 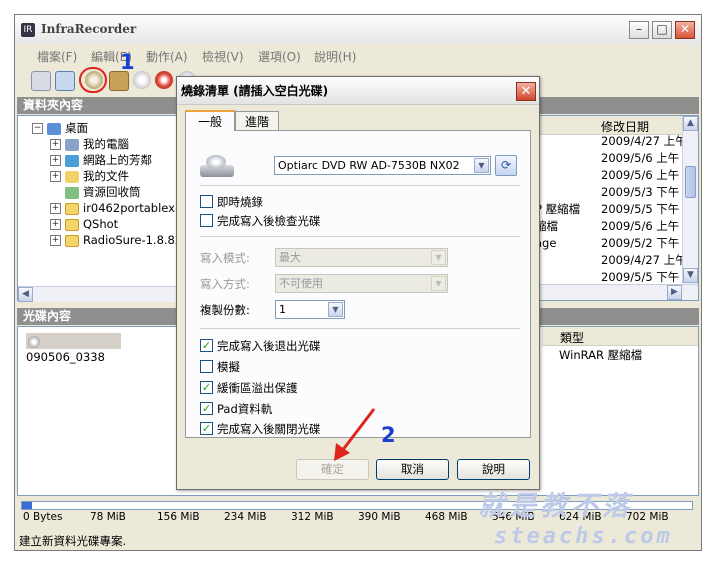 What do you see at coordinates (206, 428) in the screenshot?
I see `close-disc-checkbox: ✓` at bounding box center [206, 428].